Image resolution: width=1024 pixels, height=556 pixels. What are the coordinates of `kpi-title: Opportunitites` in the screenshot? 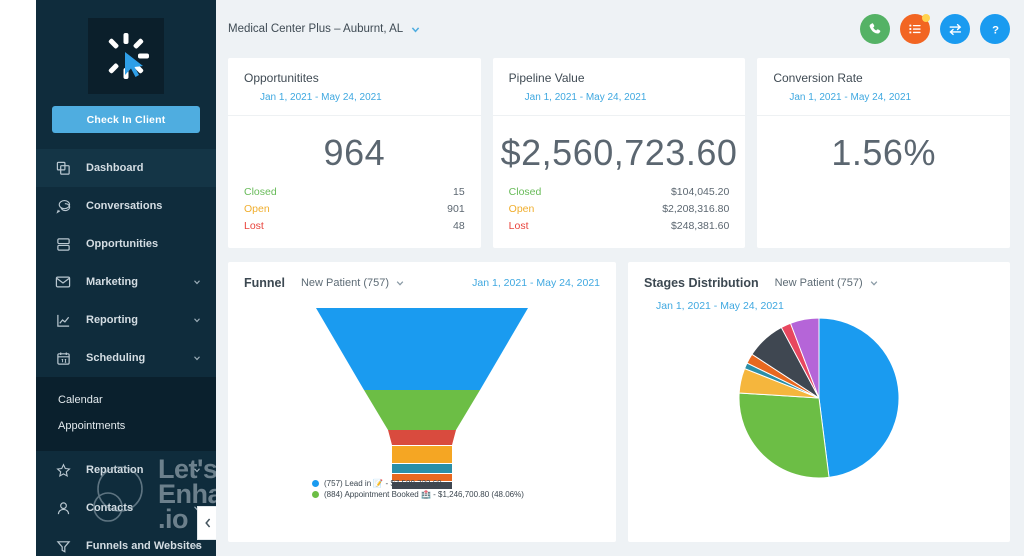 It's located at (281, 78).